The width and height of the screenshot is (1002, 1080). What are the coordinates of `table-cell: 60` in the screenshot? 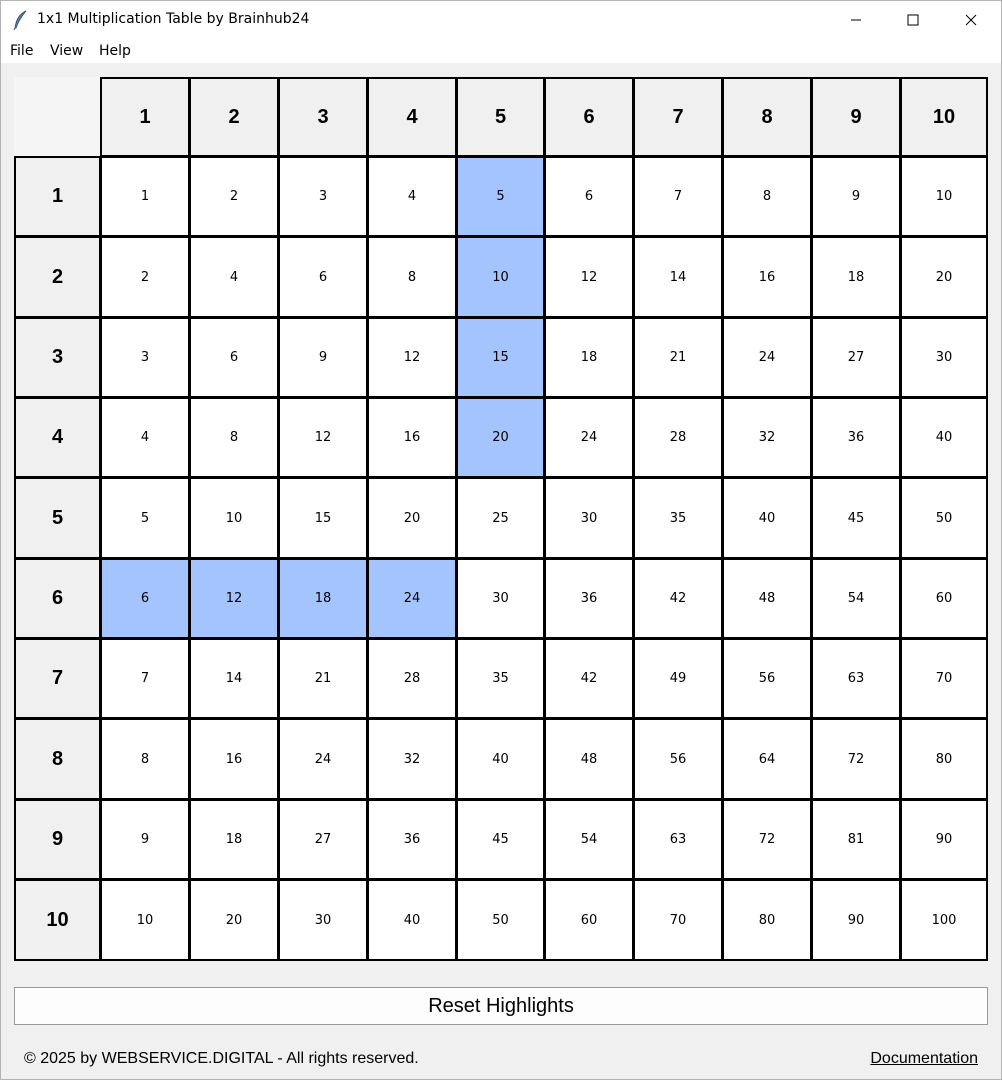 It's located at (589, 920).